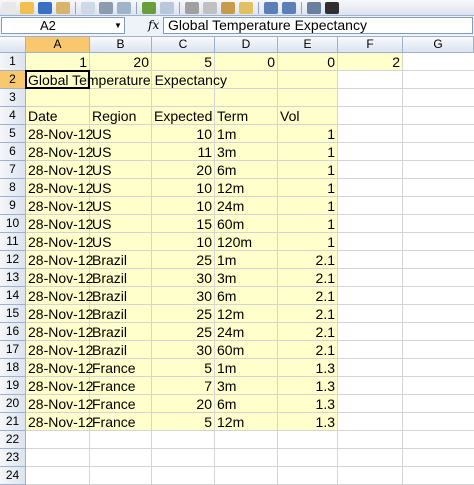 The image size is (474, 485). What do you see at coordinates (13, 224) in the screenshot?
I see `row-header-10: 10` at bounding box center [13, 224].